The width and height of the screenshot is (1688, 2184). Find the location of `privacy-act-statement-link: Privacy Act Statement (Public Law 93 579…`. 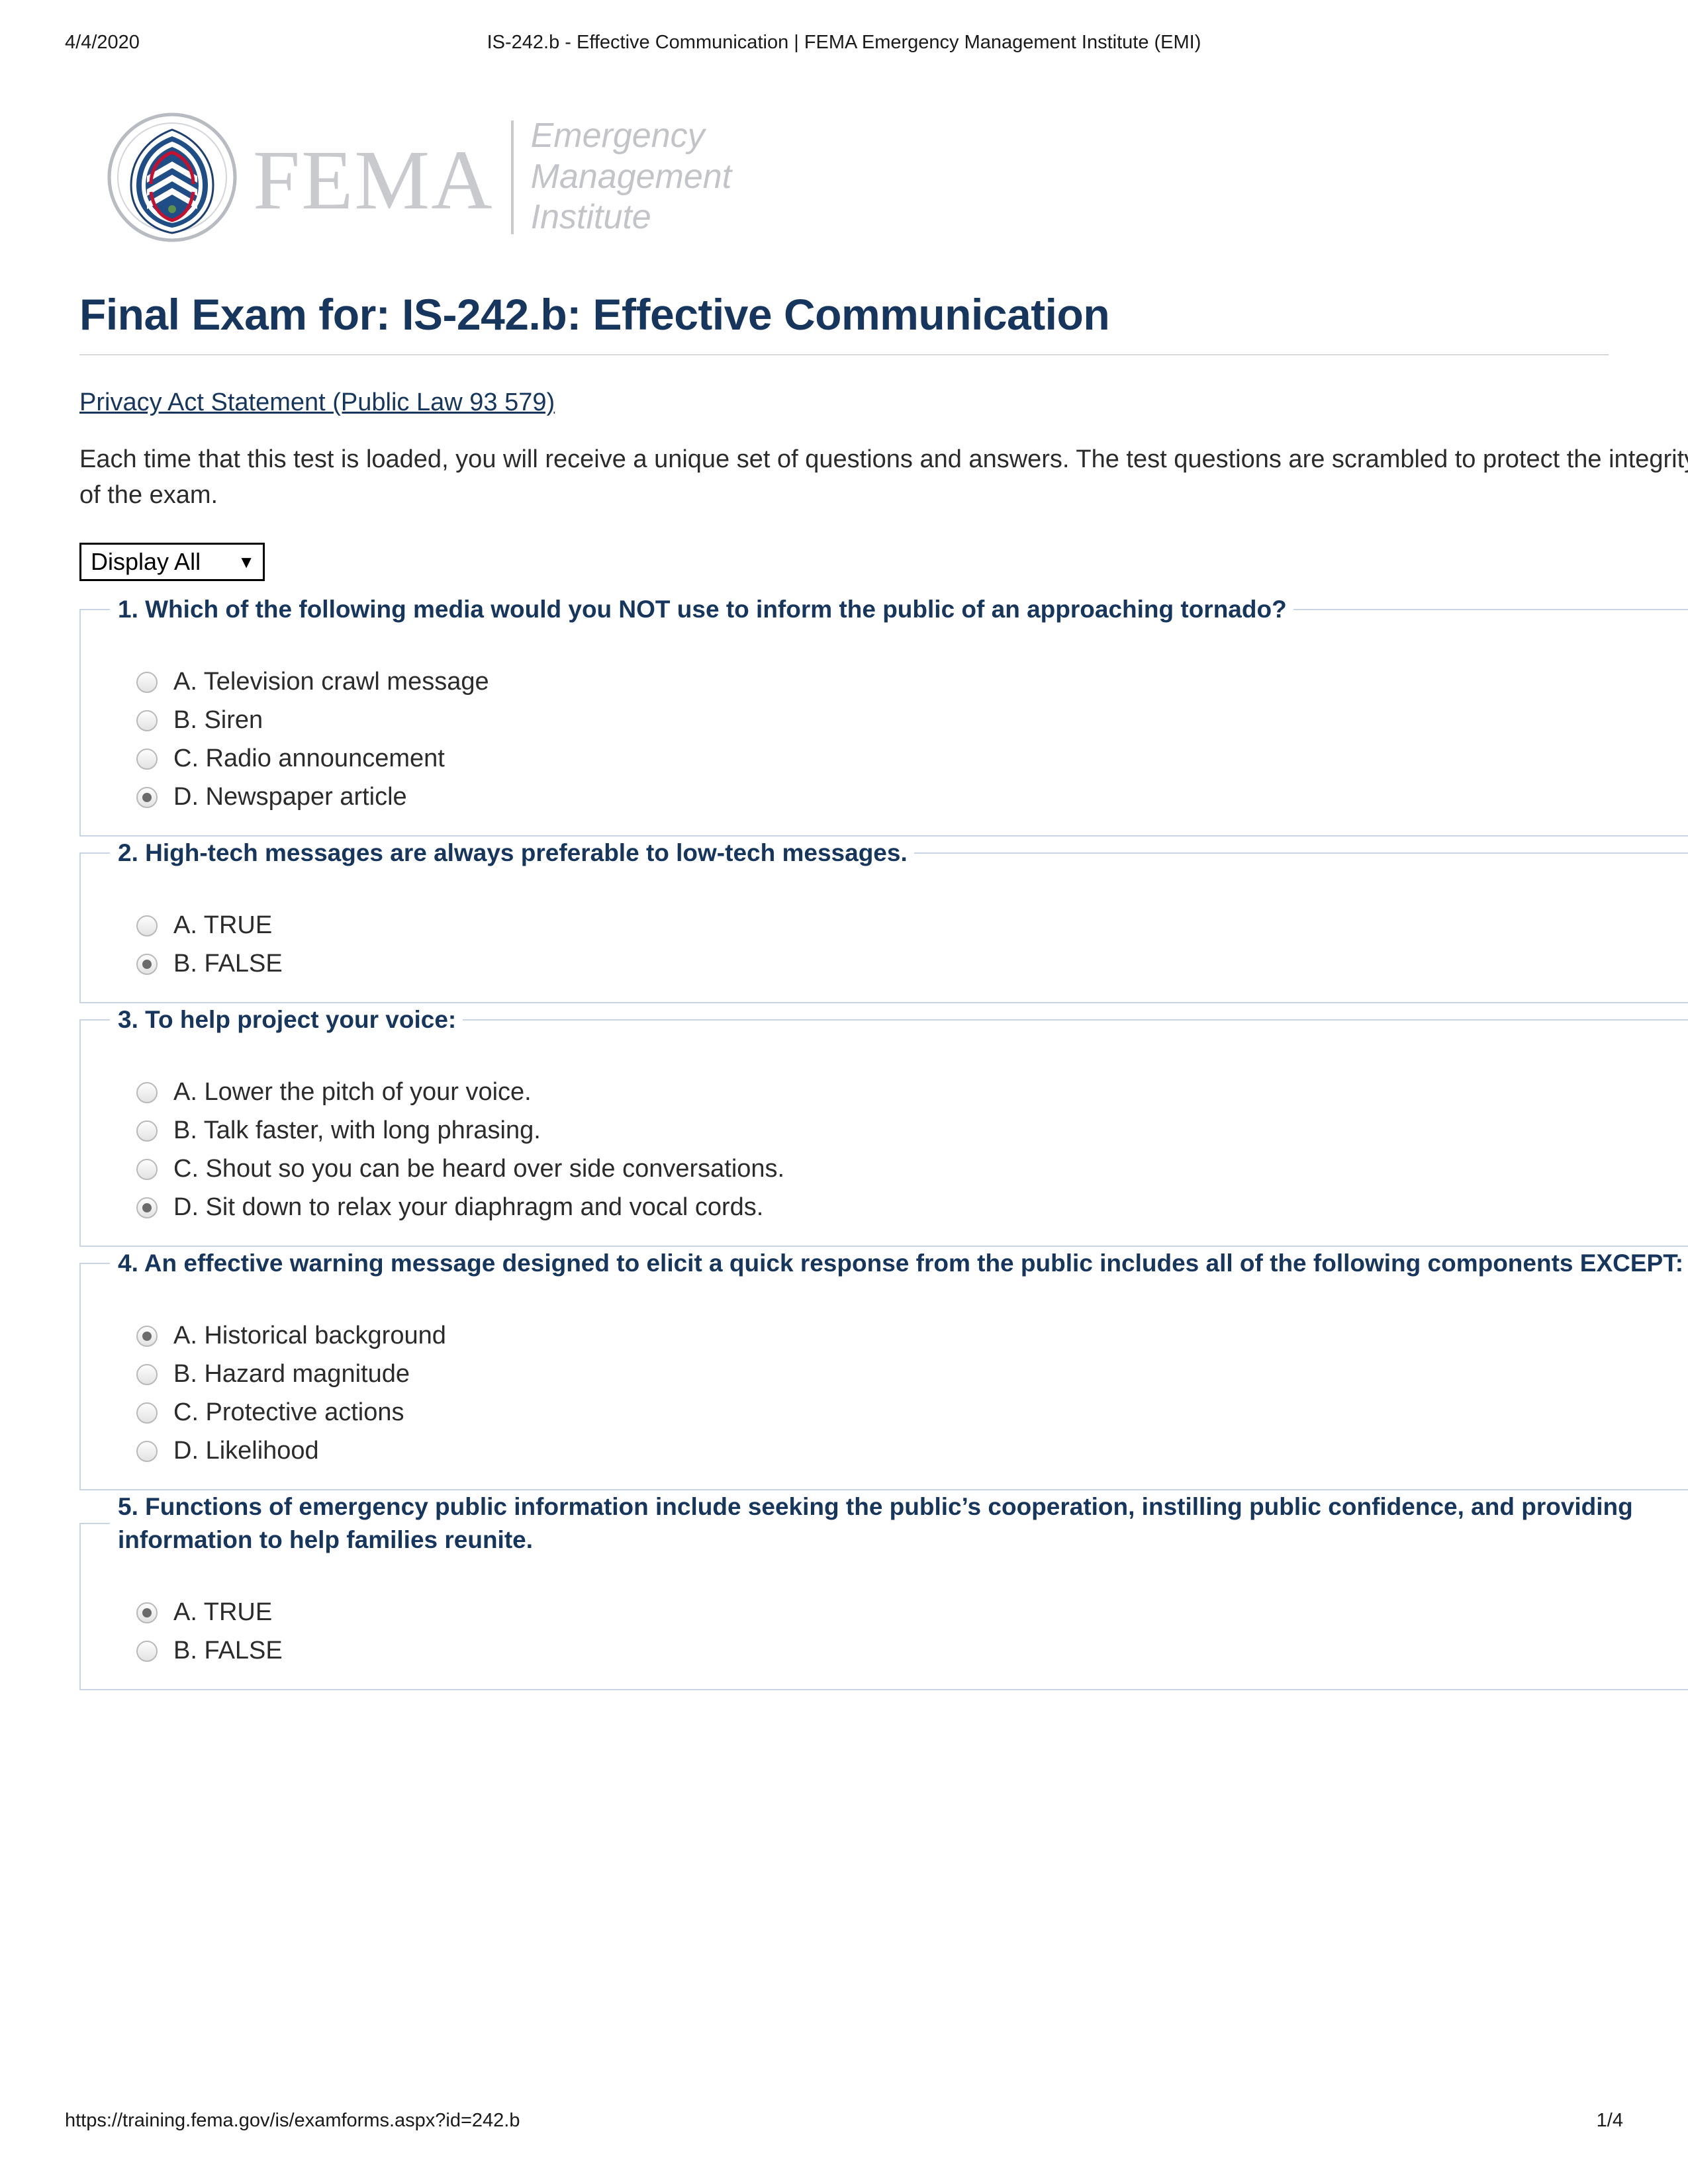

privacy-act-statement-link: Privacy Act Statement (Public Law 93 579… is located at coordinates (317, 402).